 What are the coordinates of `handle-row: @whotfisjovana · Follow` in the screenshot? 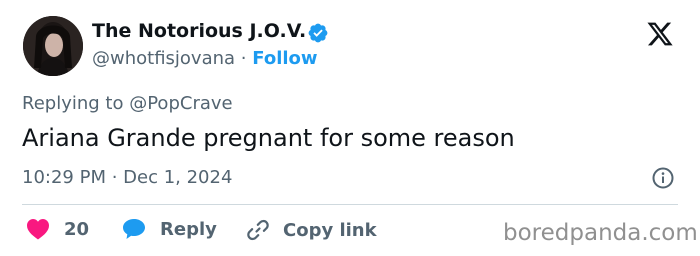 It's located at (205, 58).